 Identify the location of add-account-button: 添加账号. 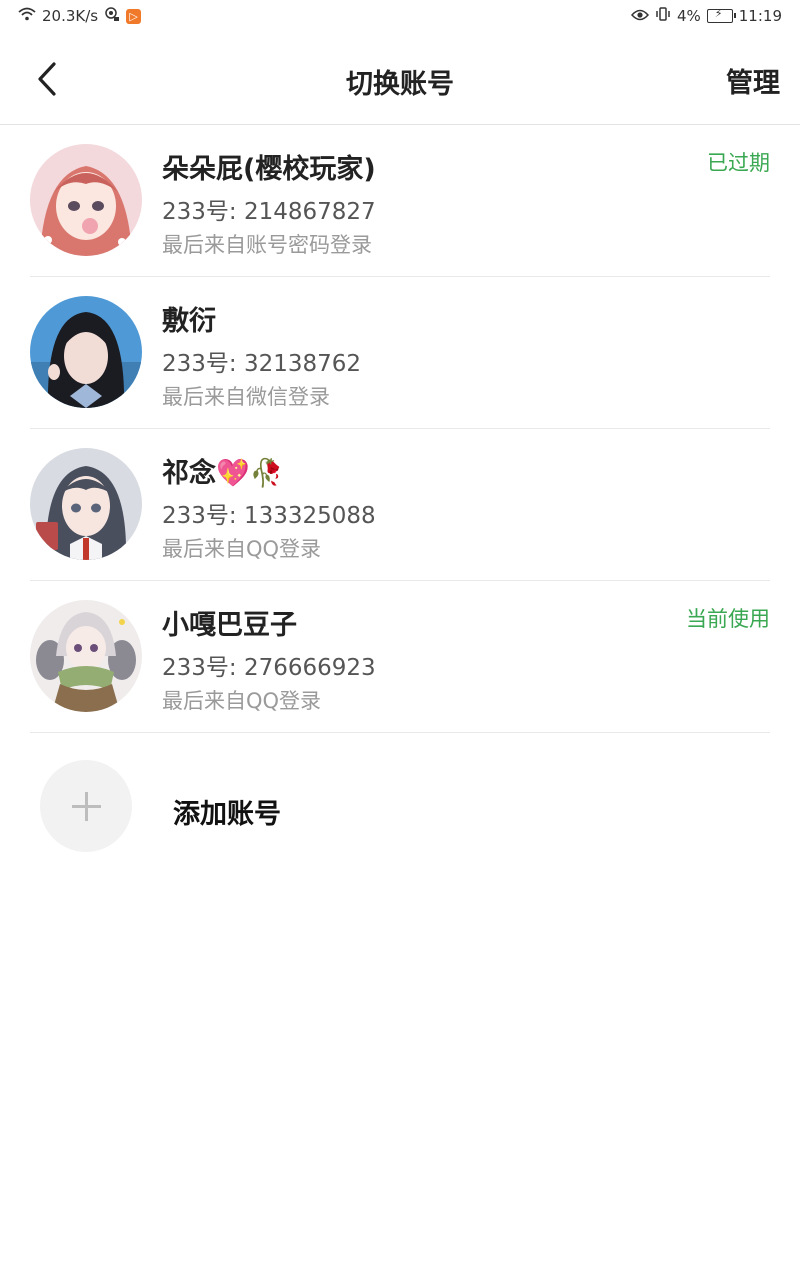
(390, 807).